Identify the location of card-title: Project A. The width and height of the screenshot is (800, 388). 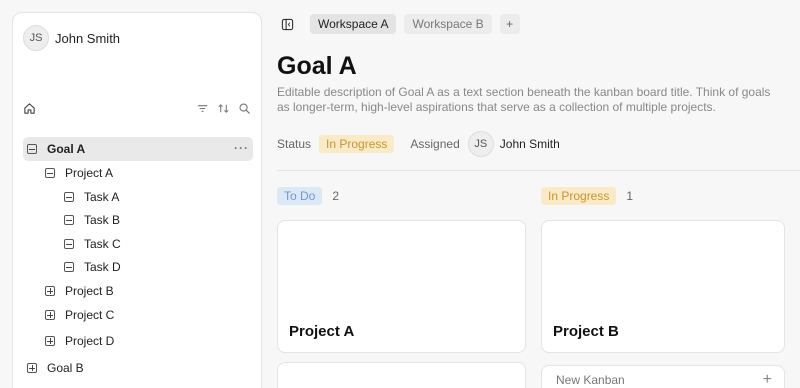
(322, 331).